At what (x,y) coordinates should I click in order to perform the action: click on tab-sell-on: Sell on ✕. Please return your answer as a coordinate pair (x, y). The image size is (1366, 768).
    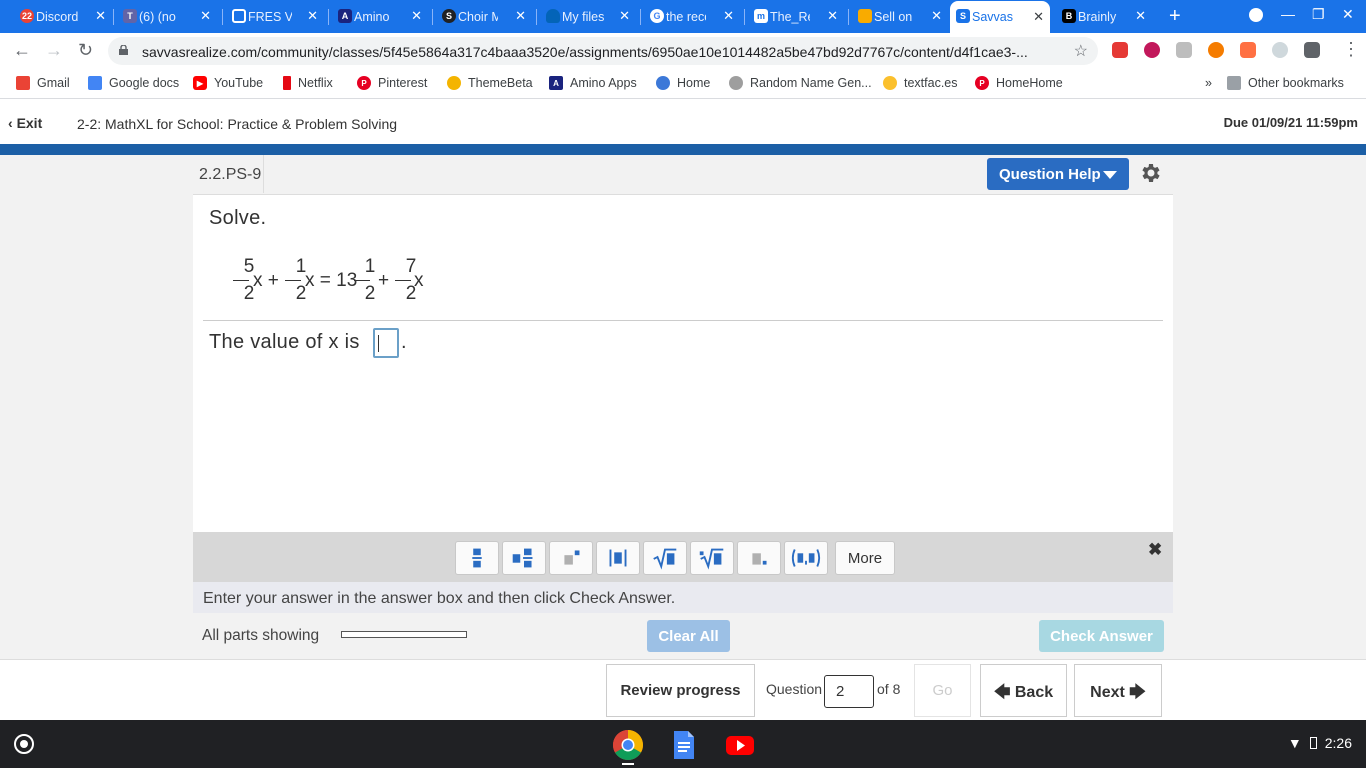
    Looking at the image, I should click on (900, 16).